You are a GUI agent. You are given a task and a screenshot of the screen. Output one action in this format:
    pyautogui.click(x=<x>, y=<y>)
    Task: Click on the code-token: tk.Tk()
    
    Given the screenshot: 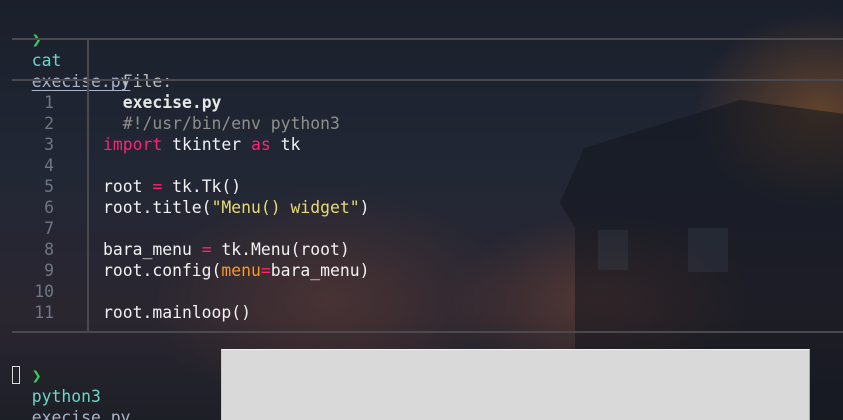 What is the action you would take?
    pyautogui.click(x=202, y=186)
    